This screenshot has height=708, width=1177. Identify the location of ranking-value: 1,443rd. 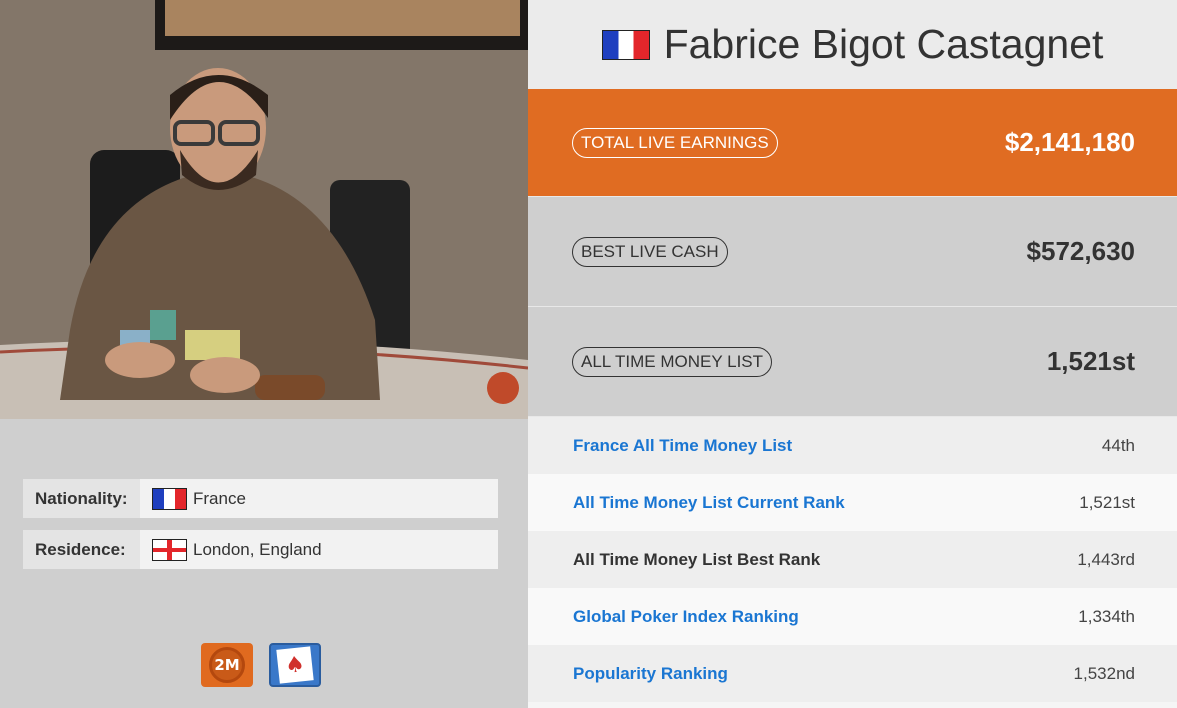
(1106, 559).